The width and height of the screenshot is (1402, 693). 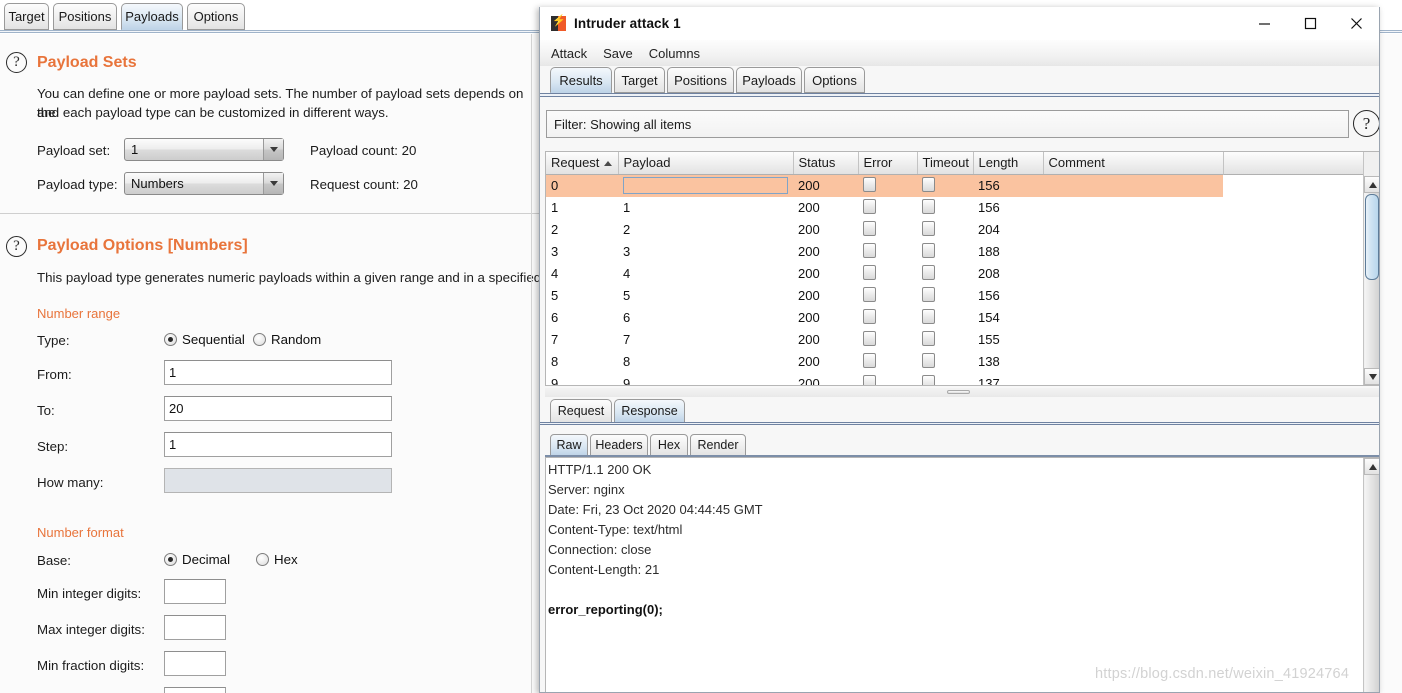 I want to click on table-row: 7 7 200 155, so click(x=884, y=340).